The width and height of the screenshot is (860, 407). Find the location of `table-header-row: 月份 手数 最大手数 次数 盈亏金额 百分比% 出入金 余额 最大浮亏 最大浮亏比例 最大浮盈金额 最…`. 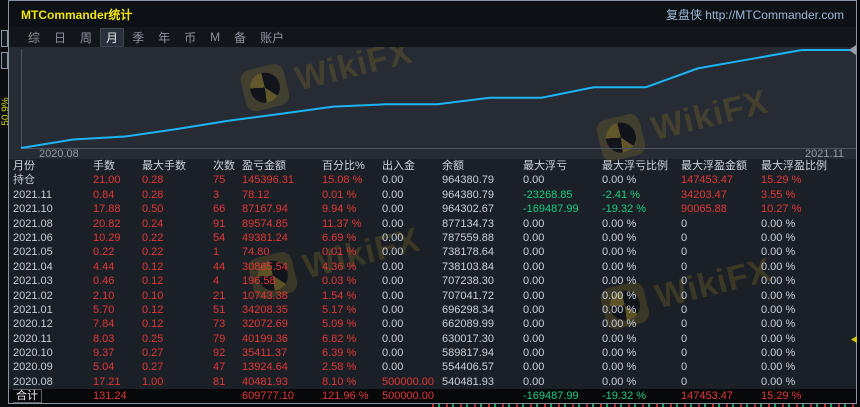

table-header-row: 月份 手数 最大手数 次数 盈亏金额 百分比% 出入金 余额 最大浮亏 最大浮亏比例 最大浮盈金额 最… is located at coordinates (432, 166).